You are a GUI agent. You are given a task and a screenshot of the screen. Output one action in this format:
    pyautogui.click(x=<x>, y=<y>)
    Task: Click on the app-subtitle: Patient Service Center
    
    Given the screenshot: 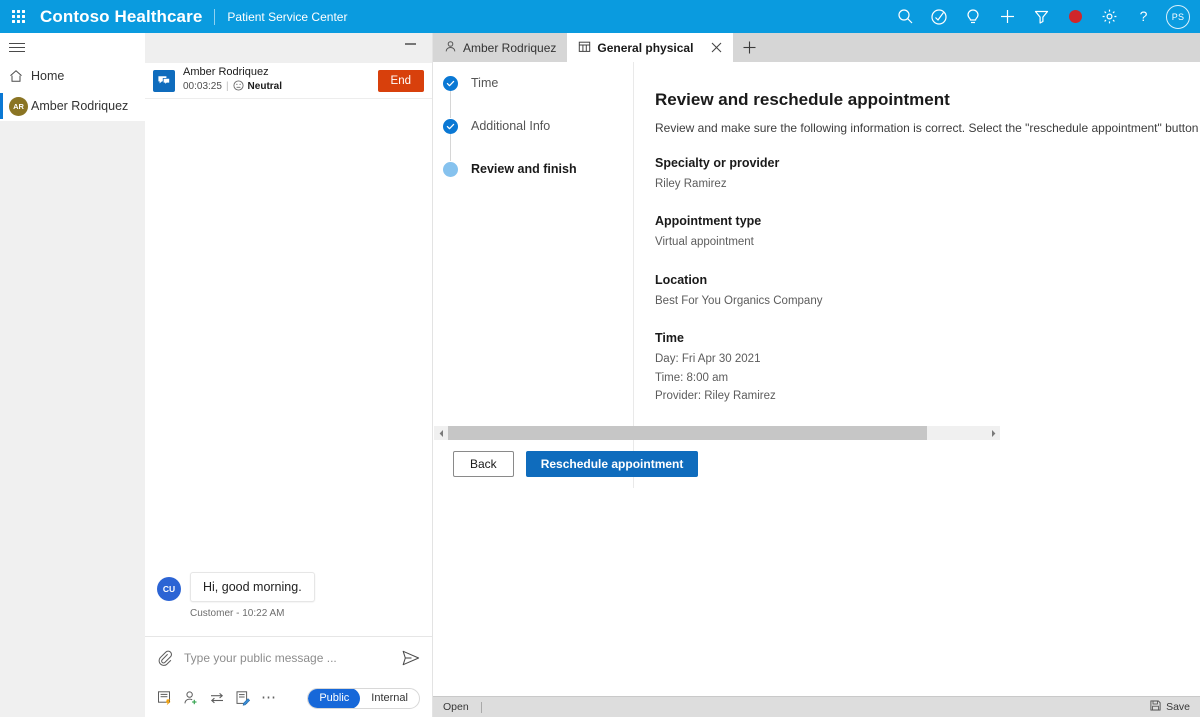 What is the action you would take?
    pyautogui.click(x=287, y=16)
    